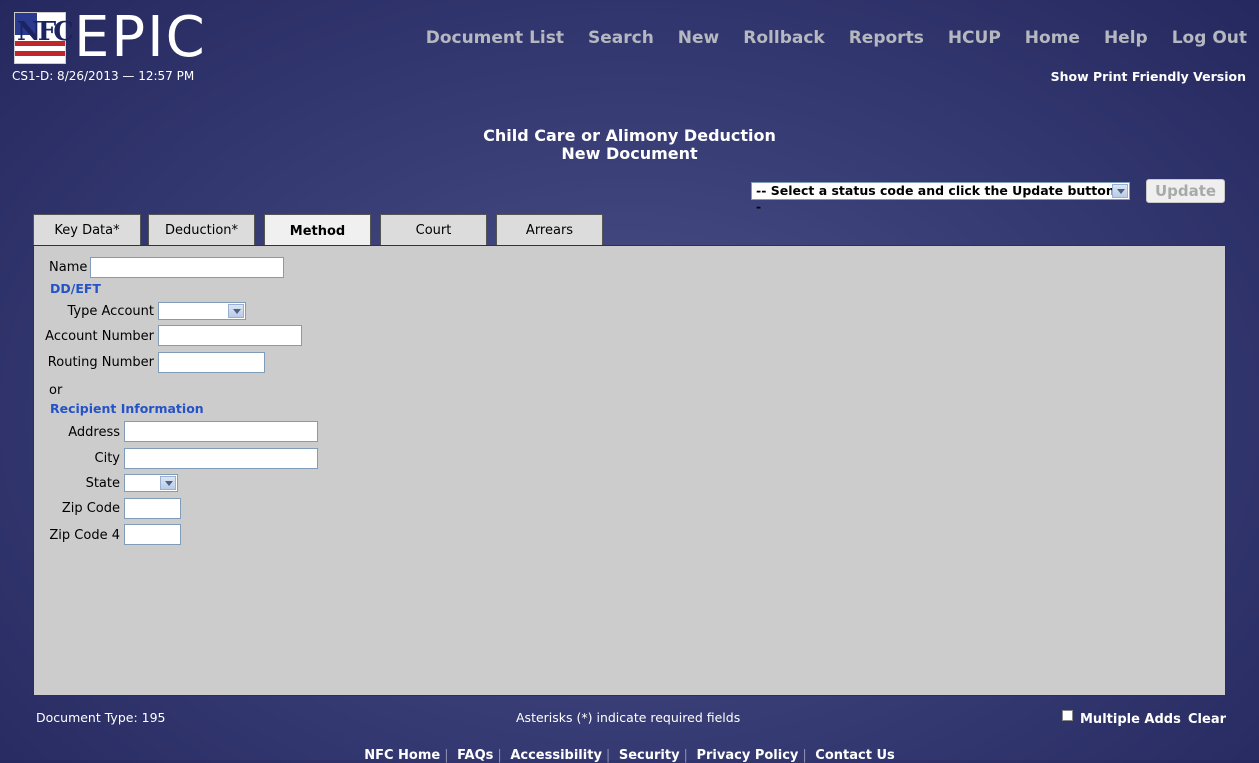  I want to click on footer-link-contact-us: Contact Us, so click(854, 755).